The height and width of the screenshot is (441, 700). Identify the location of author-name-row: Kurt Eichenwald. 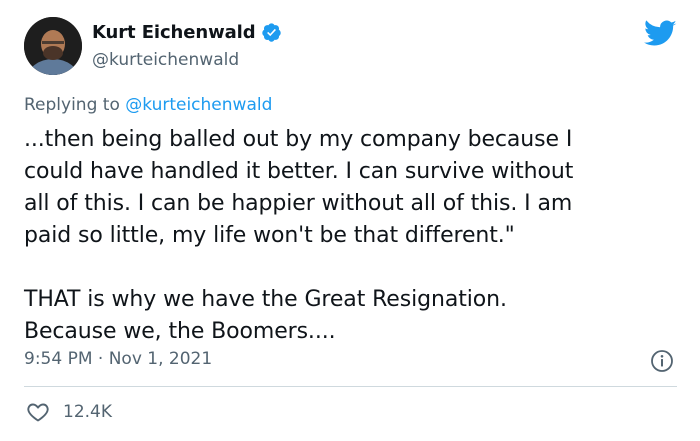
(187, 32).